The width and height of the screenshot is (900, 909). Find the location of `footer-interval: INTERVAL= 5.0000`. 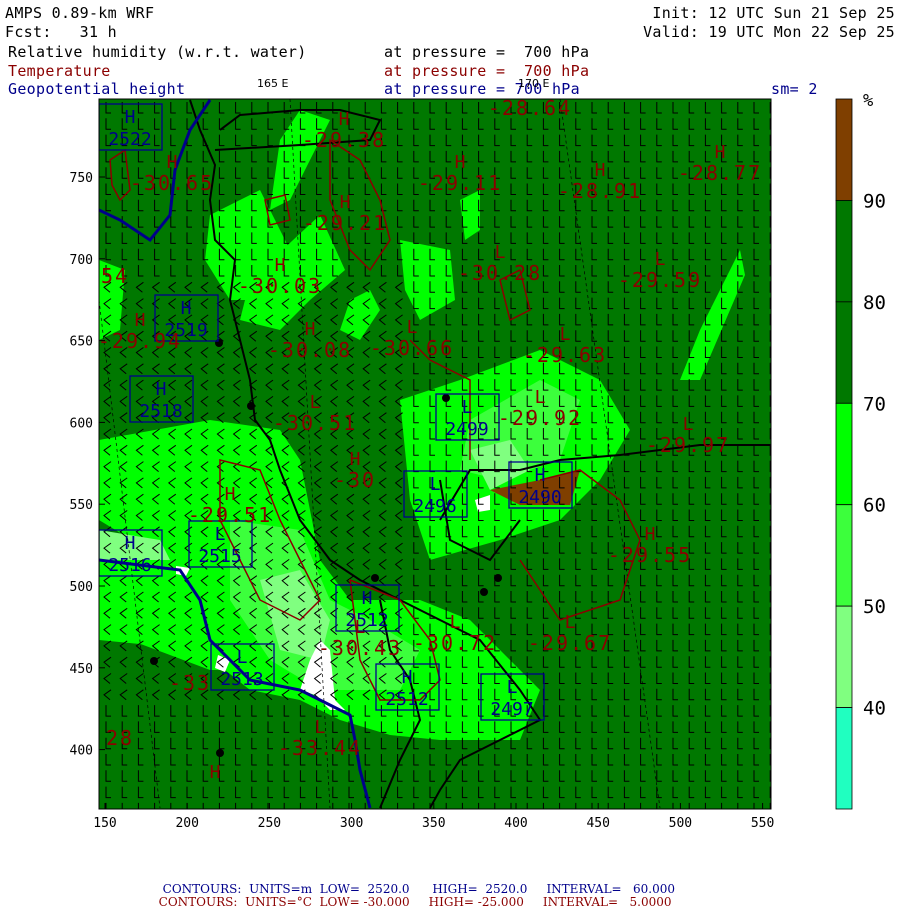

footer-interval: INTERVAL= 5.0000 is located at coordinates (607, 902).